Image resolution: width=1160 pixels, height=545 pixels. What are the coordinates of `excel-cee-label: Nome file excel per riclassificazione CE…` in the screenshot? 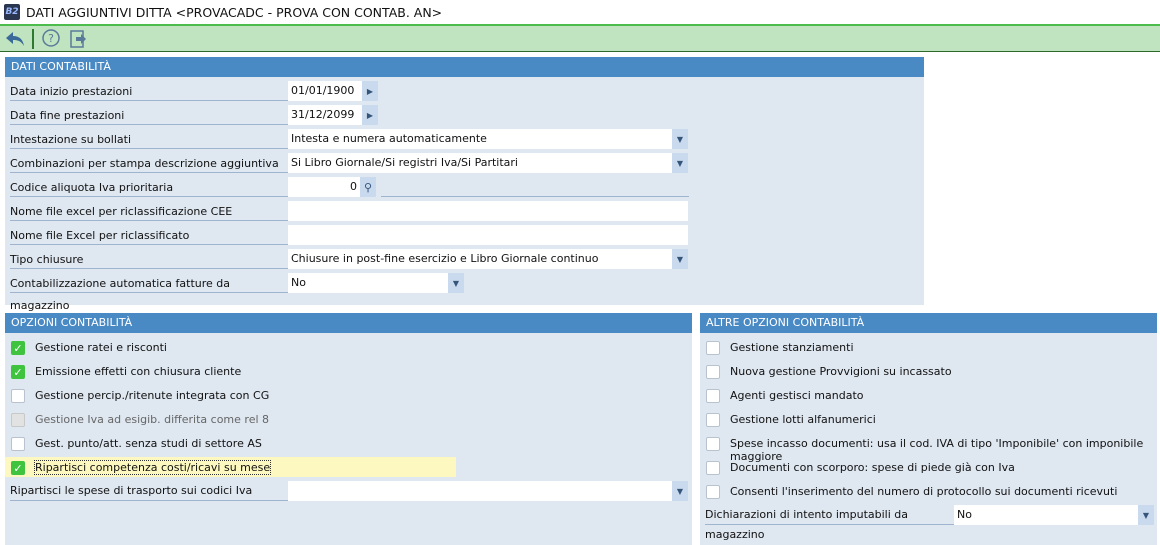 It's located at (149, 211).